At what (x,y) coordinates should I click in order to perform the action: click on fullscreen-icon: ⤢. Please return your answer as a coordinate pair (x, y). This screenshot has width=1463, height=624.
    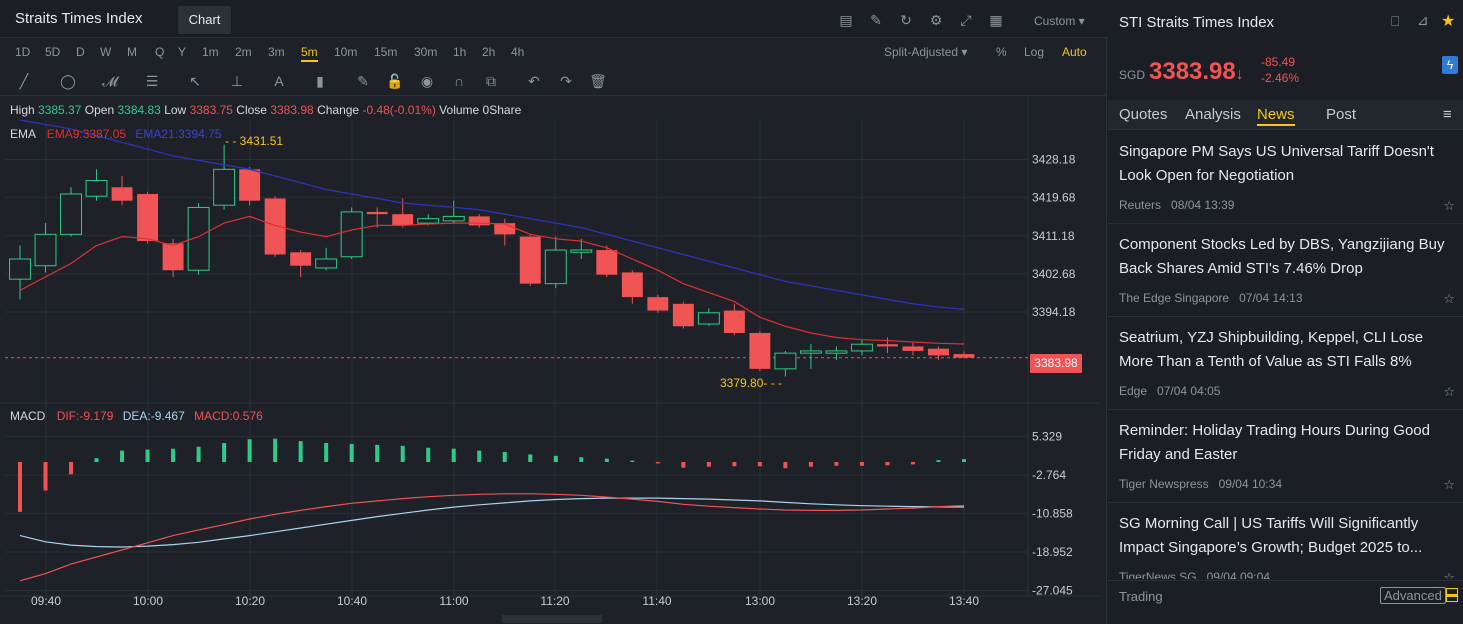
    Looking at the image, I should click on (966, 20).